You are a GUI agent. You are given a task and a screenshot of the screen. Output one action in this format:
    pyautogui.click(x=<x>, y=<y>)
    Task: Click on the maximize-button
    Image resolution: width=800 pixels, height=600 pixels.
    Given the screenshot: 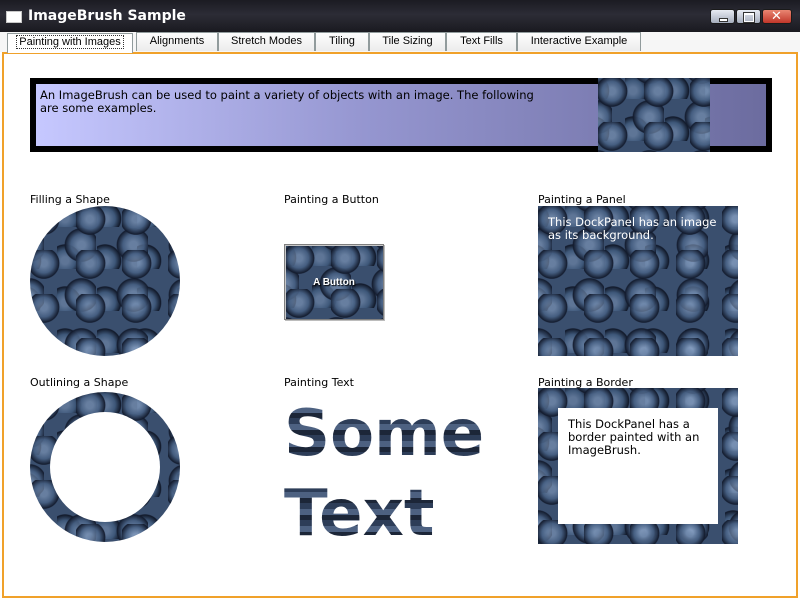 What is the action you would take?
    pyautogui.click(x=748, y=16)
    